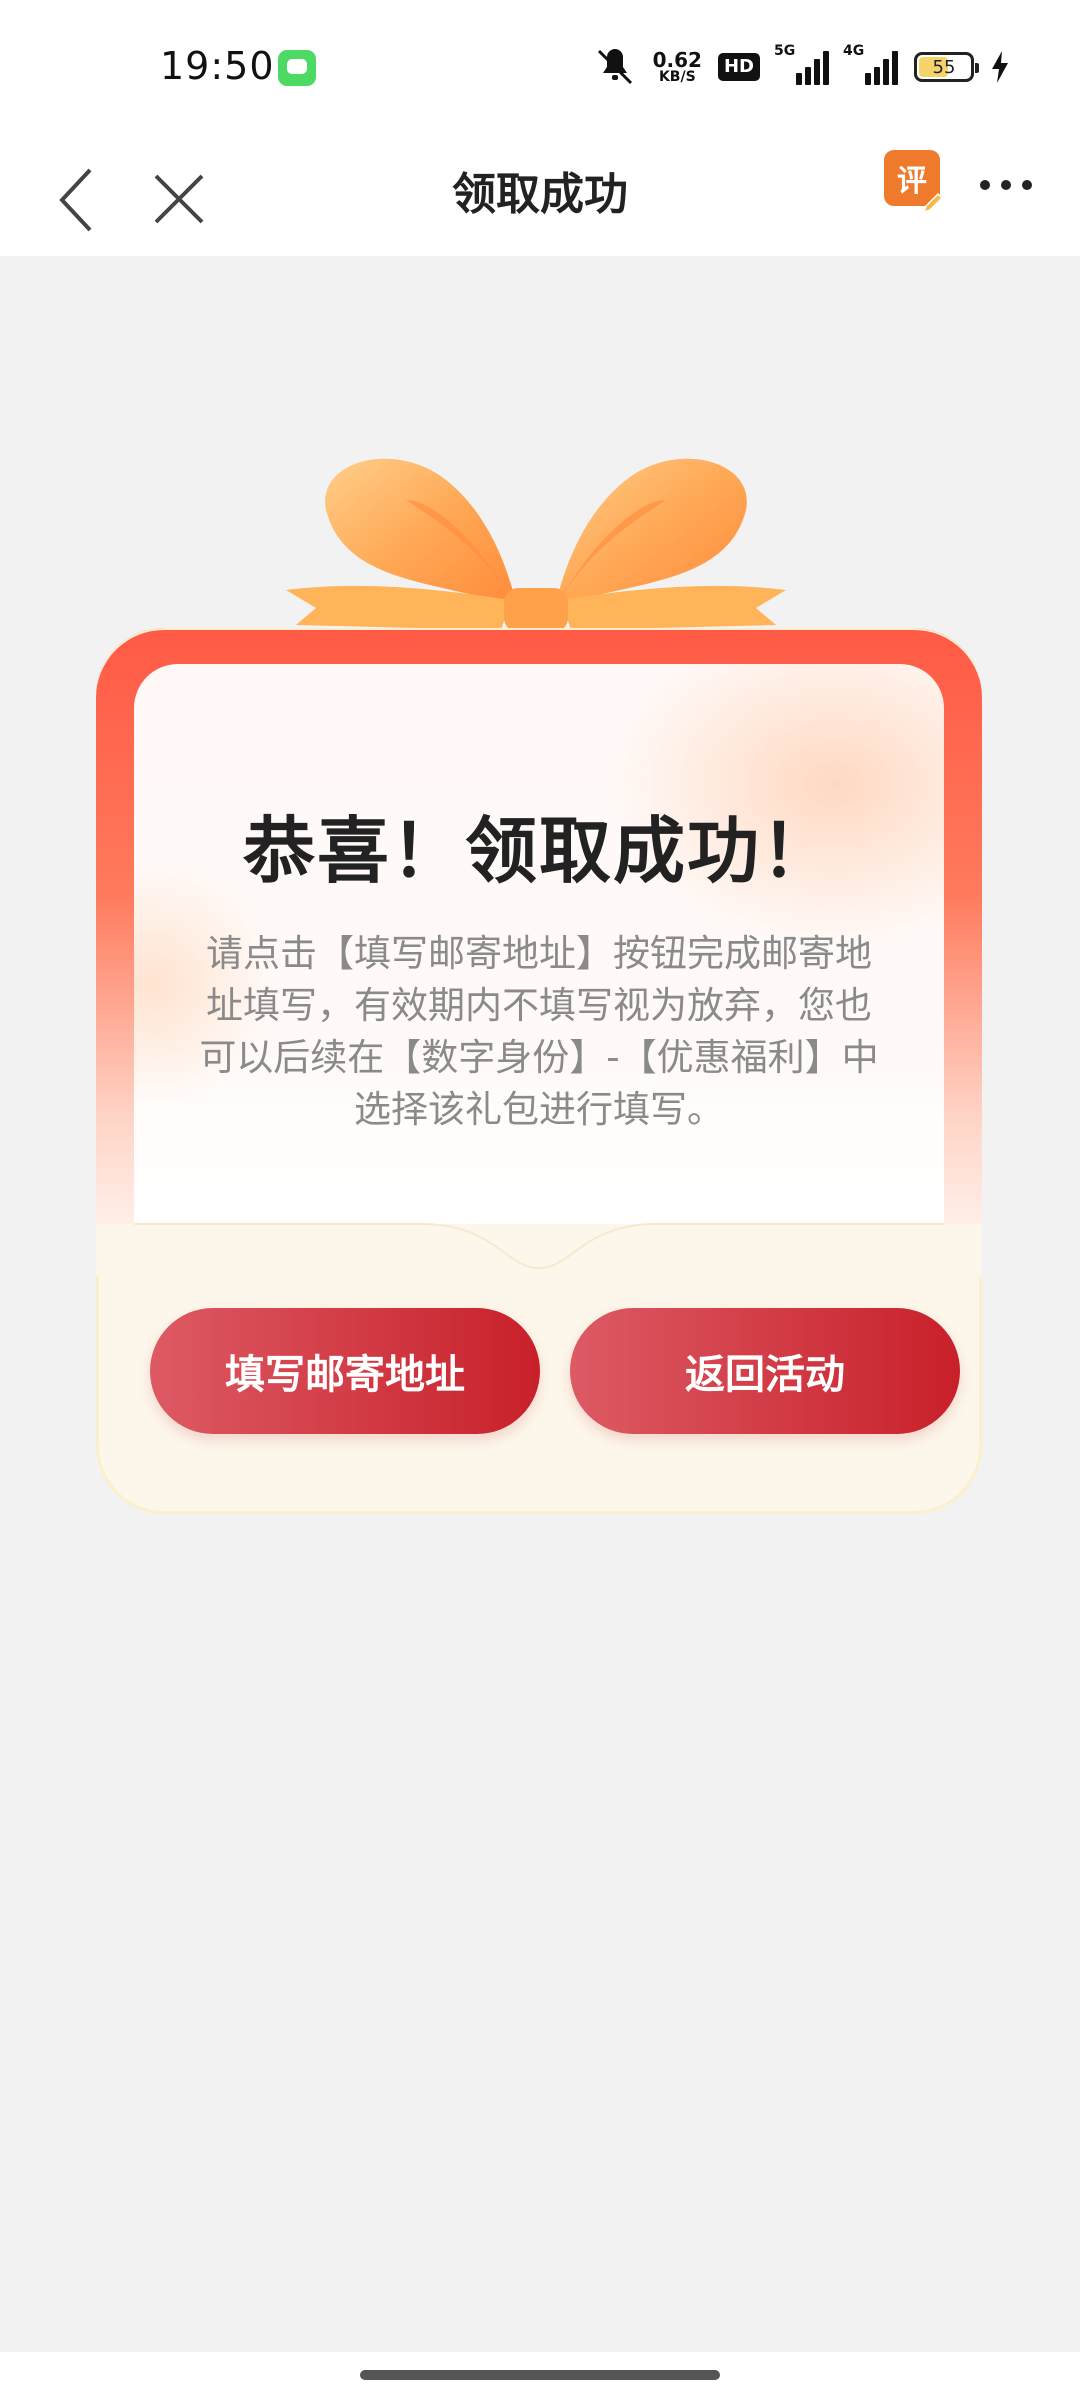 Image resolution: width=1080 pixels, height=2400 pixels. What do you see at coordinates (785, 51) in the screenshot?
I see `signal-5g-label: 5G` at bounding box center [785, 51].